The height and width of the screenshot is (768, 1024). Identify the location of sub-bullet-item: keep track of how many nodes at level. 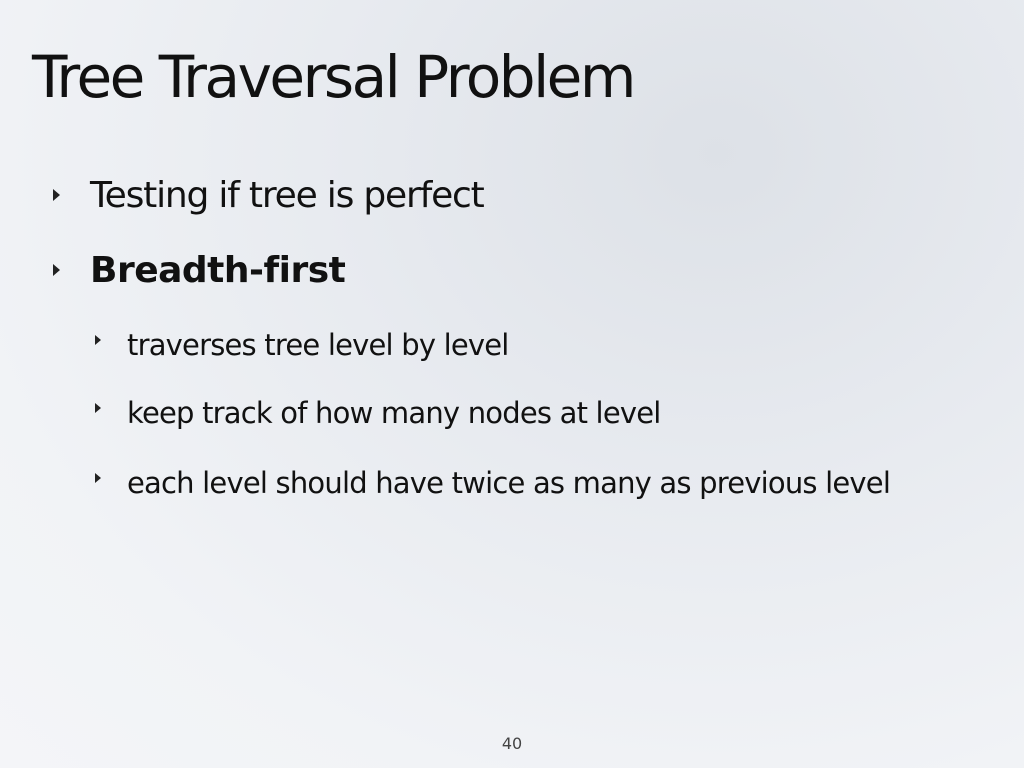
(511, 413).